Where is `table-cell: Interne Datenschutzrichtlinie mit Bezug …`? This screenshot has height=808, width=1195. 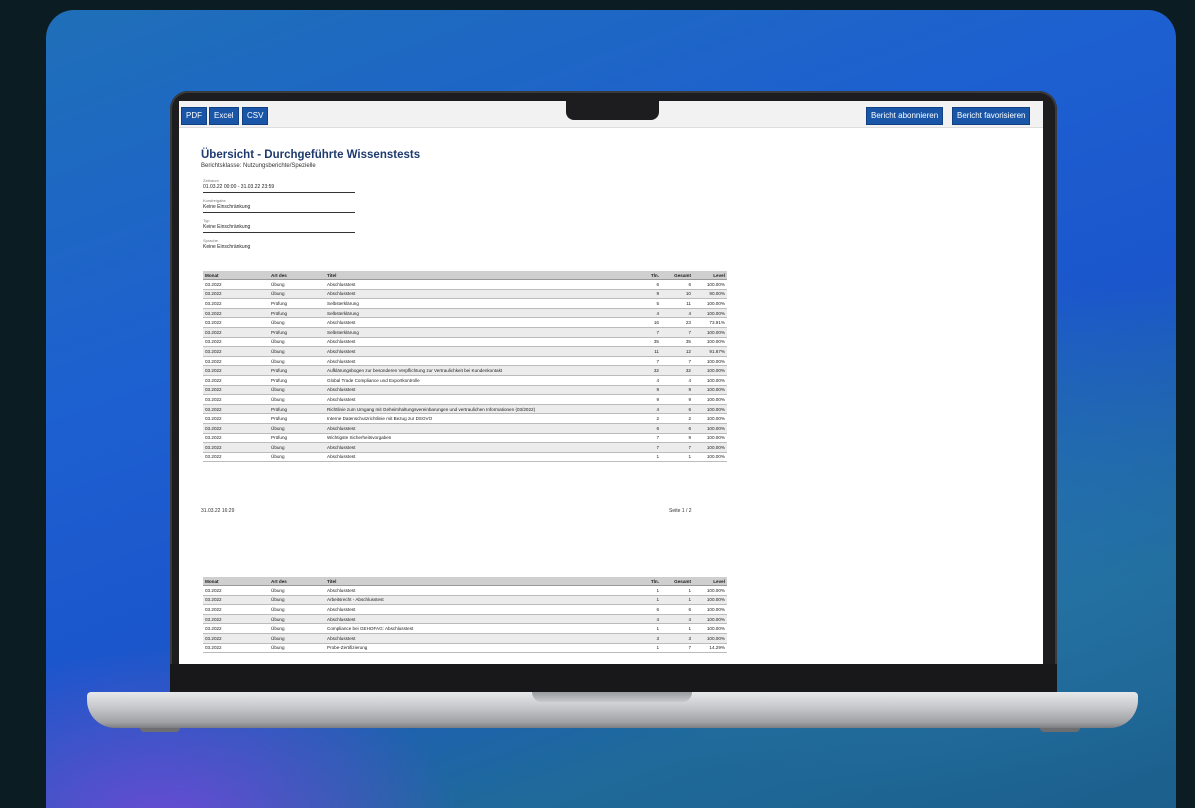
table-cell: Interne Datenschutzrichtlinie mit Bezug … is located at coordinates (480, 418).